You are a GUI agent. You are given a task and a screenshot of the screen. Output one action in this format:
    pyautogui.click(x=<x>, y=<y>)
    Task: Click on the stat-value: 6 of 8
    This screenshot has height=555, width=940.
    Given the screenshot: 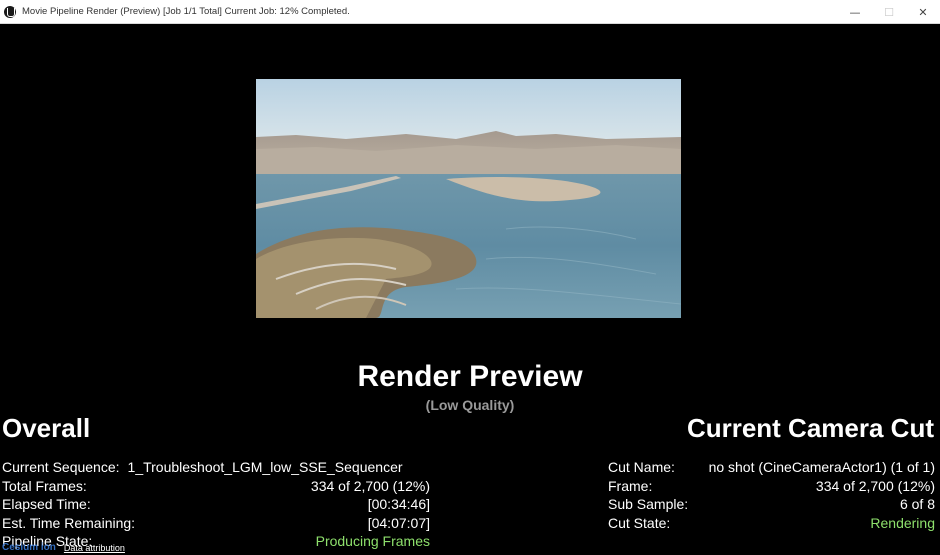 What is the action you would take?
    pyautogui.click(x=917, y=504)
    